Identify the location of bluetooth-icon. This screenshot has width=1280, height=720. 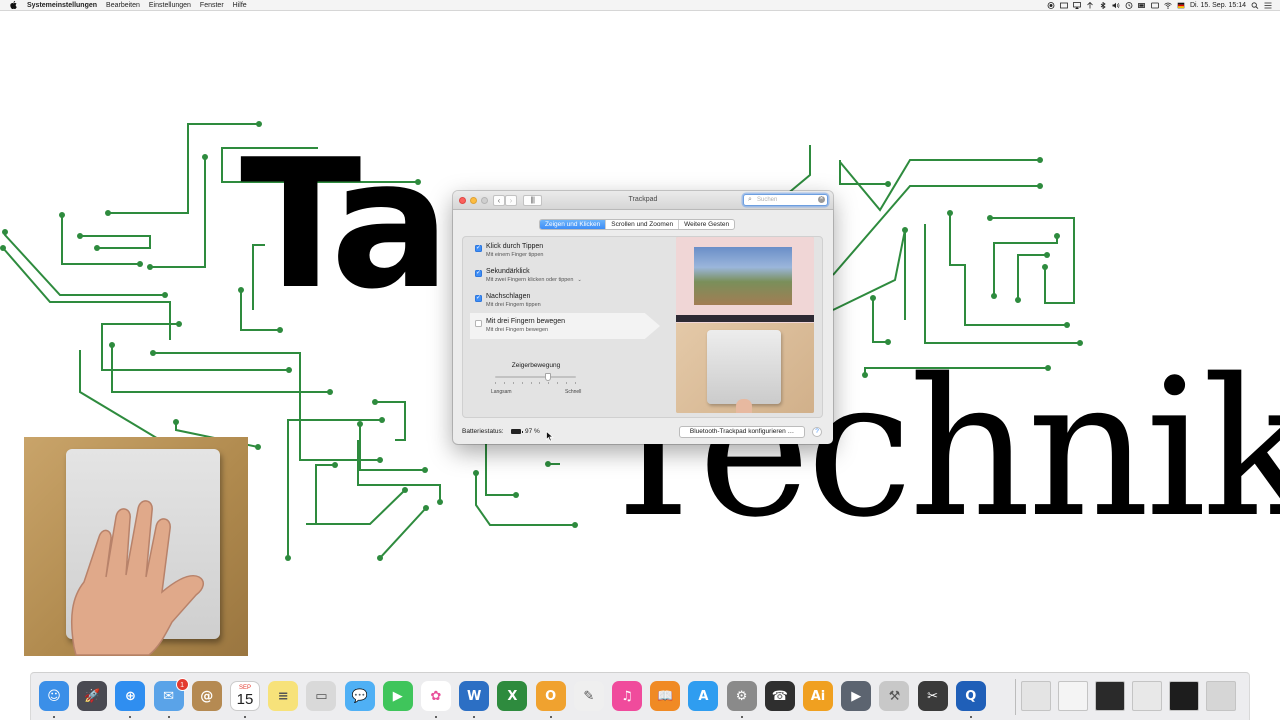
(1103, 5).